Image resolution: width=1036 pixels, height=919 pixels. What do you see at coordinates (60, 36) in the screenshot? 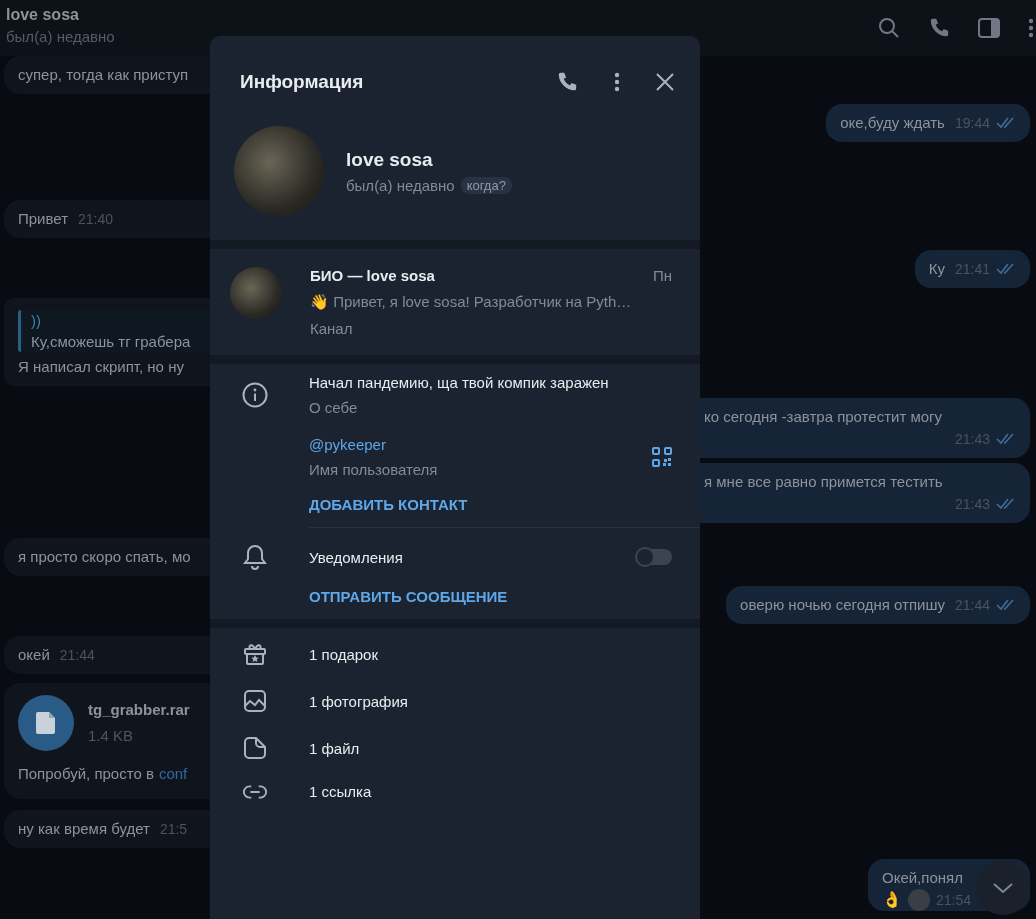
I see `chat-status: был(а) недавно` at bounding box center [60, 36].